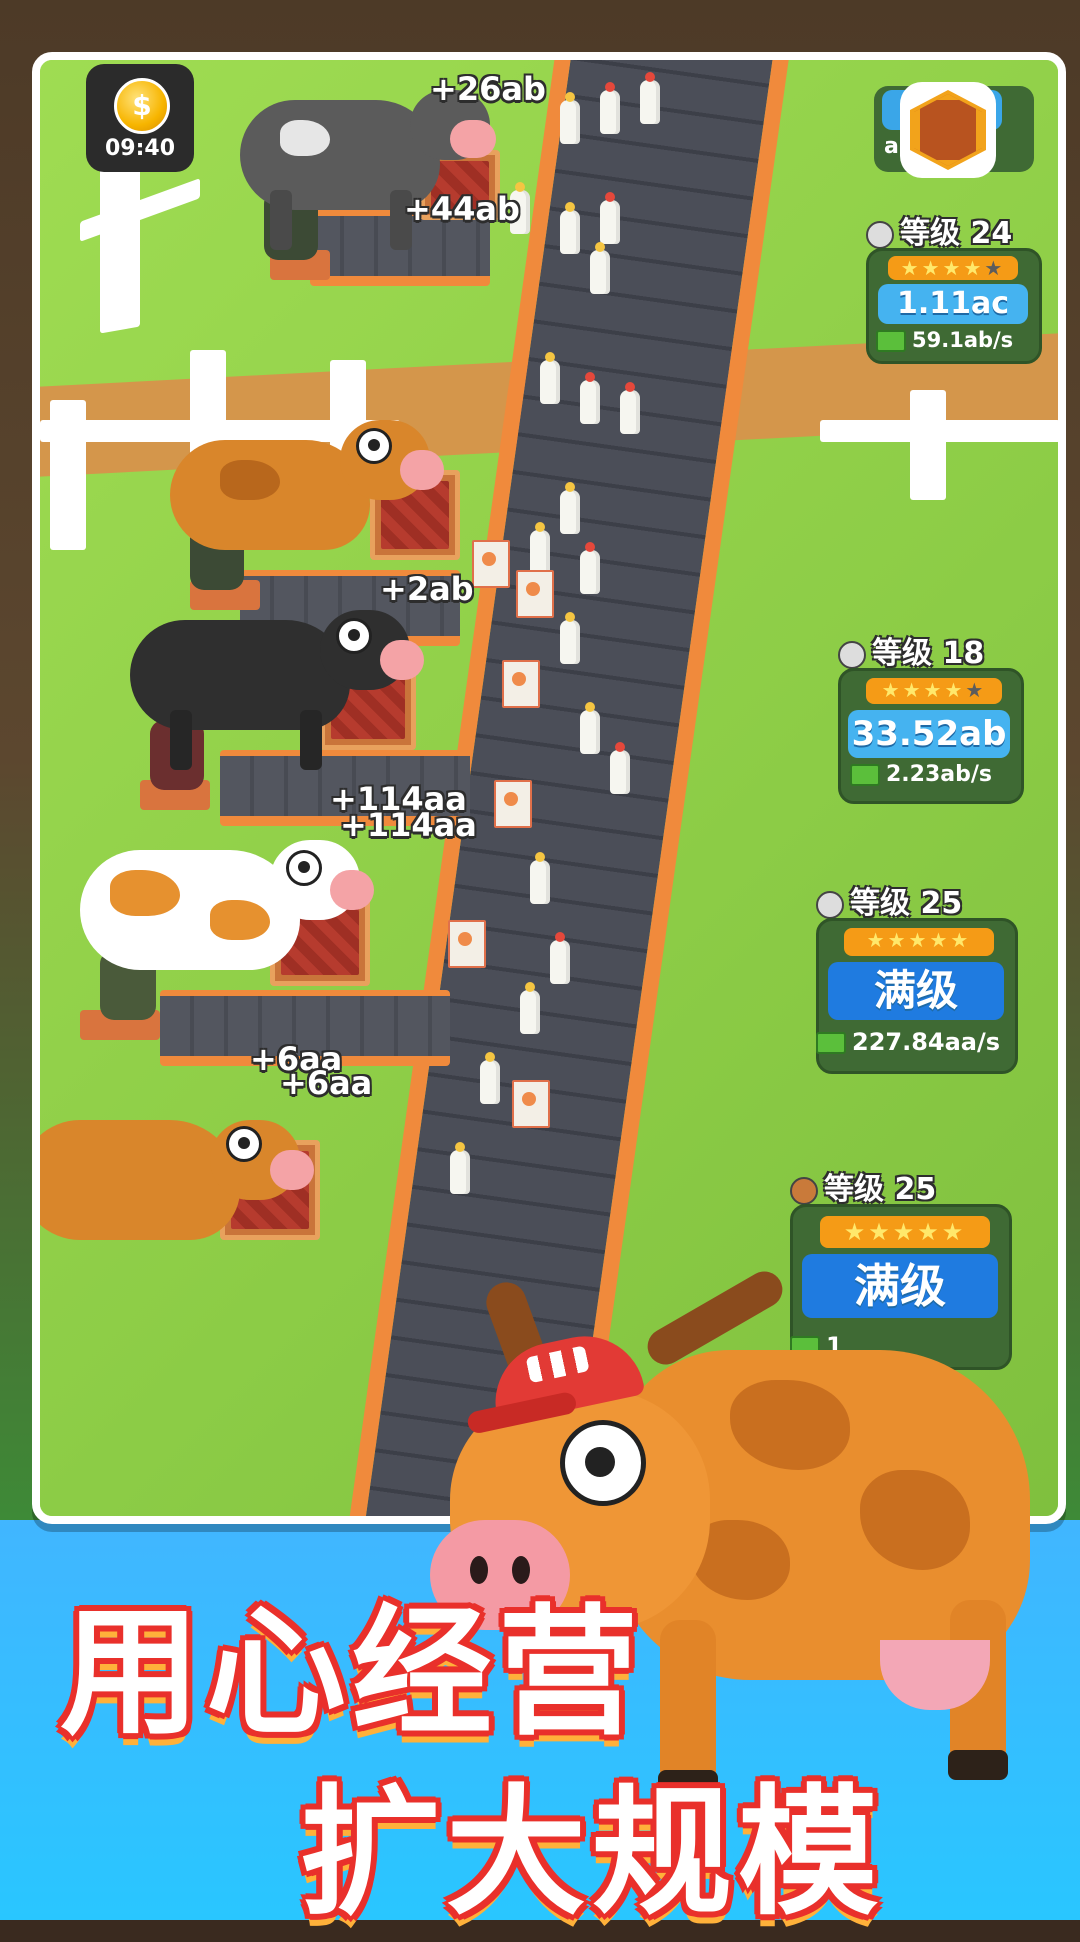  I want to click on level-value-button: 33.52ab, so click(929, 734).